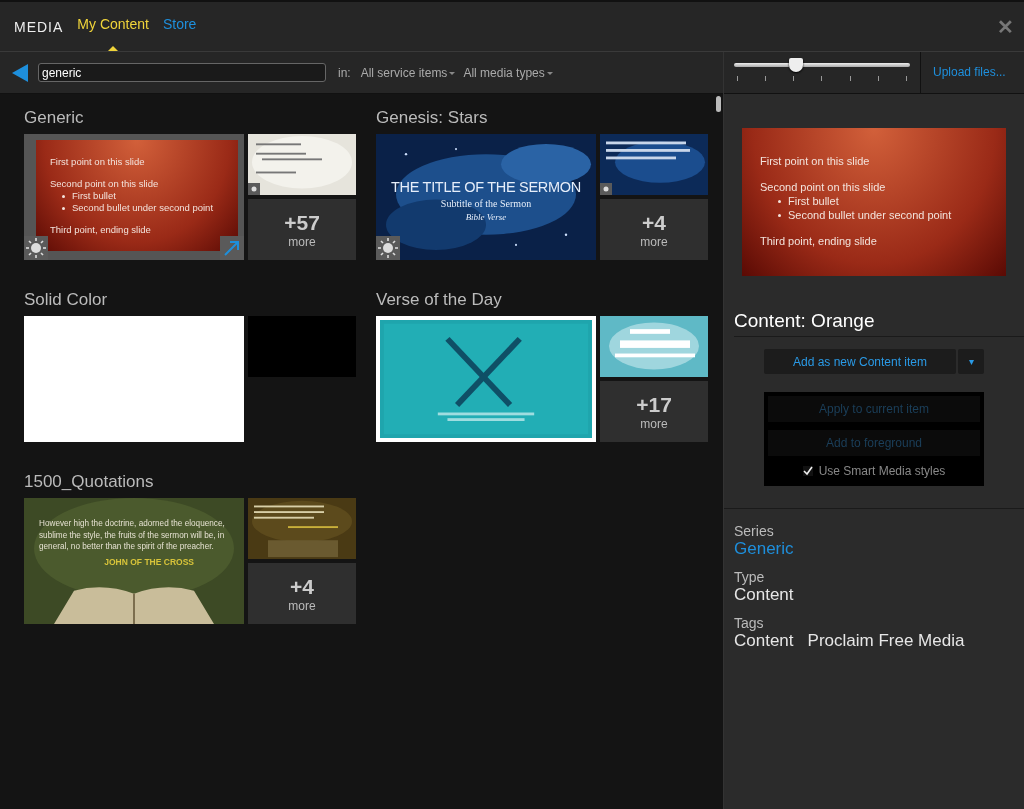 The width and height of the screenshot is (1024, 809). What do you see at coordinates (486, 186) in the screenshot?
I see `slide-title: THE TITLE OF THE SERMON` at bounding box center [486, 186].